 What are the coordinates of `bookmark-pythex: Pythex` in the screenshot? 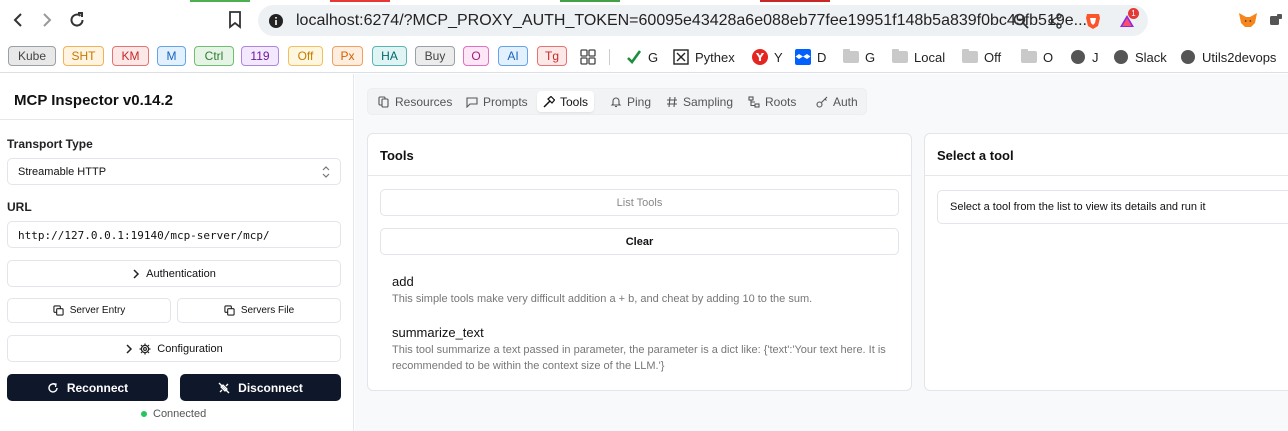 It's located at (704, 57).